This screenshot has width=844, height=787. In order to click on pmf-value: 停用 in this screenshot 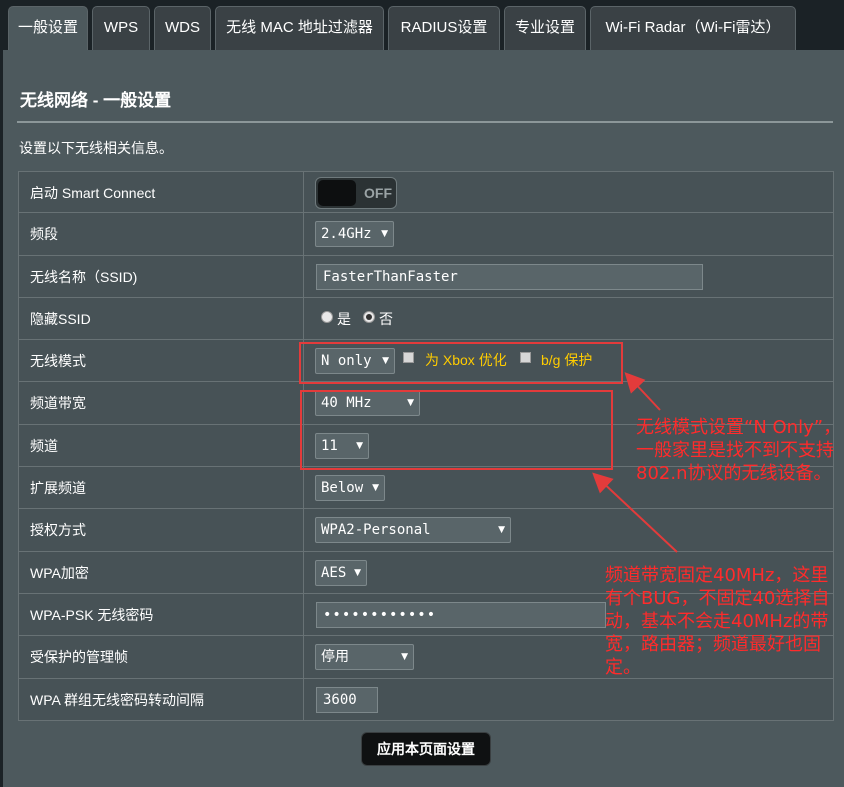, I will do `click(335, 657)`.